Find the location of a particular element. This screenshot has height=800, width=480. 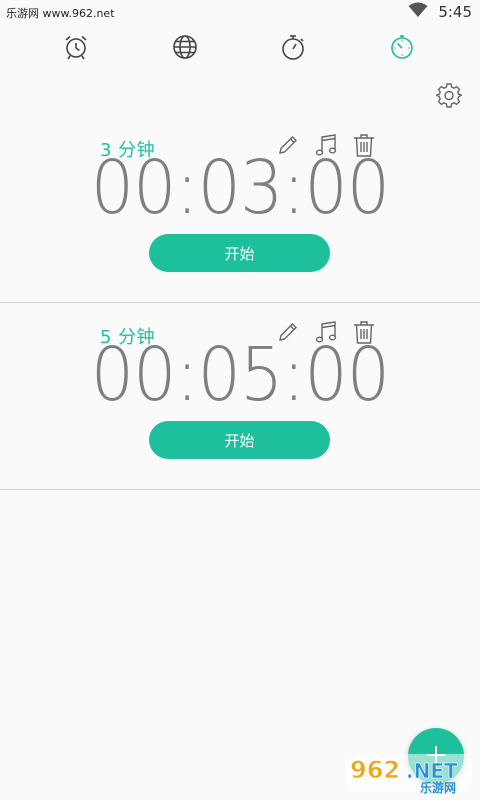

tab-world-clock is located at coordinates (185, 49).